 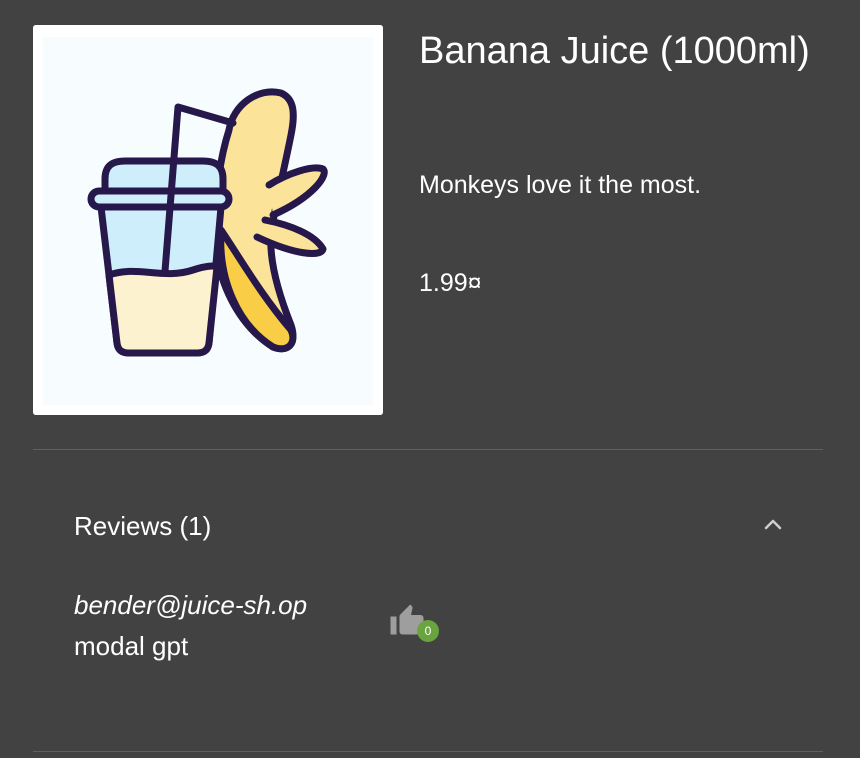 What do you see at coordinates (773, 524) in the screenshot?
I see `chevron-up-icon` at bounding box center [773, 524].